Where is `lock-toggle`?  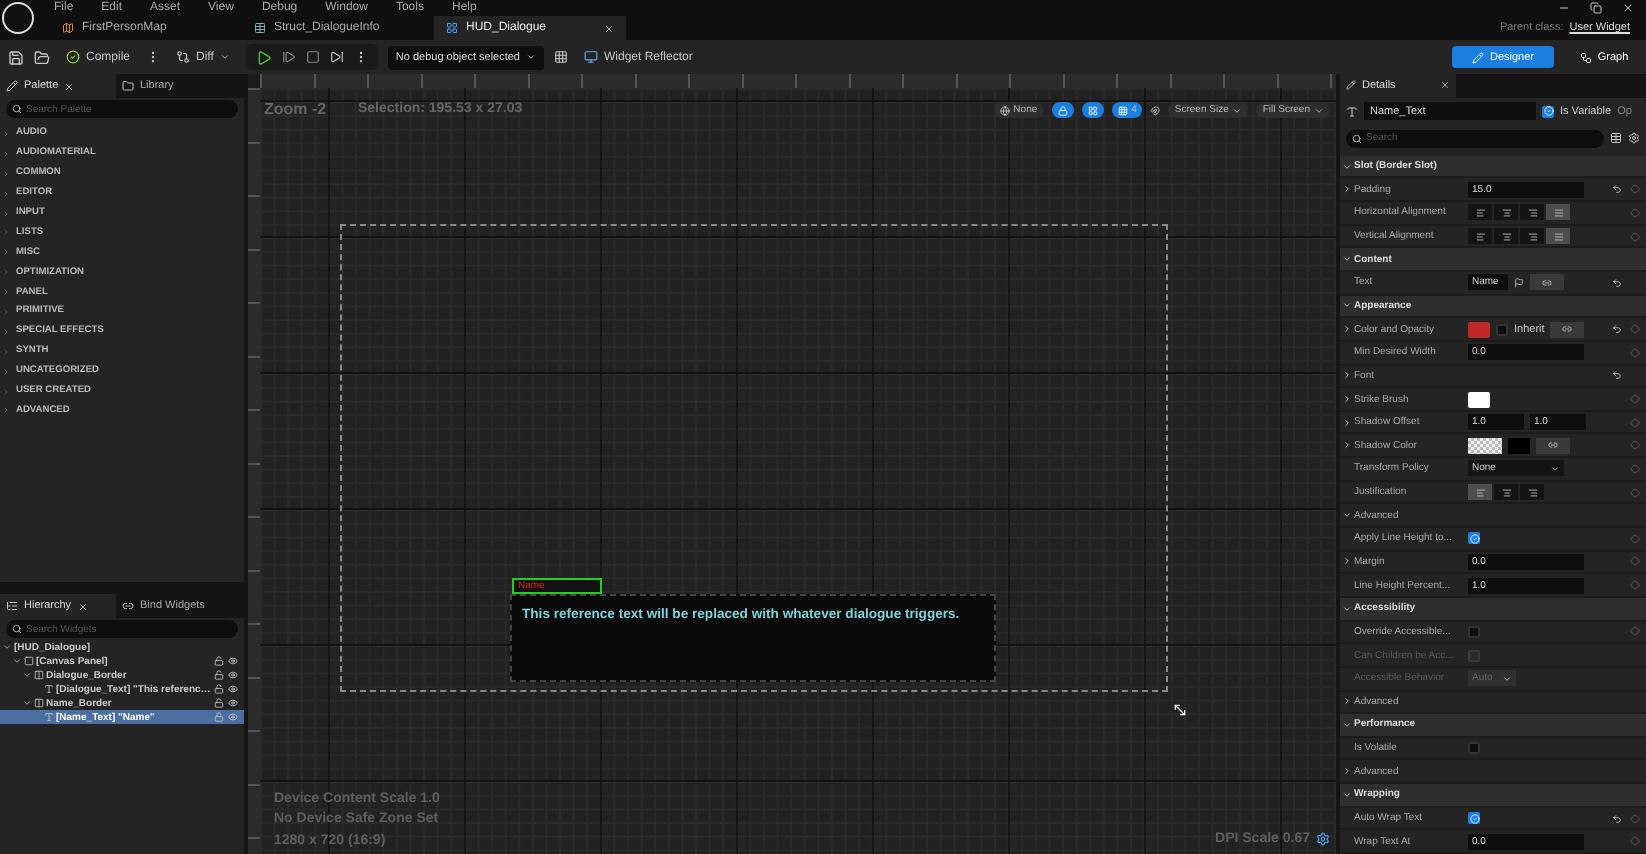
lock-toggle is located at coordinates (1062, 110).